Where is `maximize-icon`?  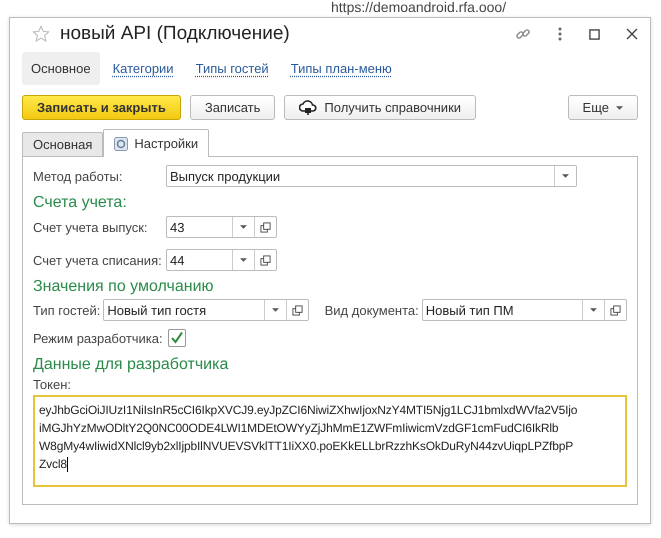 maximize-icon is located at coordinates (594, 34).